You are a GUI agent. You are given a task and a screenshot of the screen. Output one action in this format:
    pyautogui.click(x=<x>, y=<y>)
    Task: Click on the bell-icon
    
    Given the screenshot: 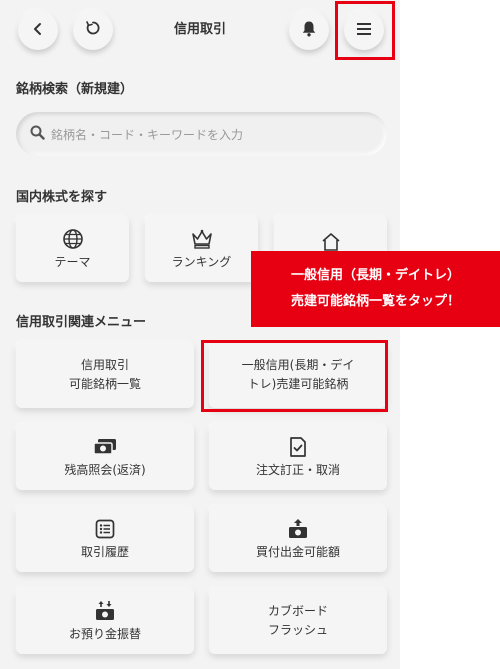 What is the action you would take?
    pyautogui.click(x=309, y=30)
    